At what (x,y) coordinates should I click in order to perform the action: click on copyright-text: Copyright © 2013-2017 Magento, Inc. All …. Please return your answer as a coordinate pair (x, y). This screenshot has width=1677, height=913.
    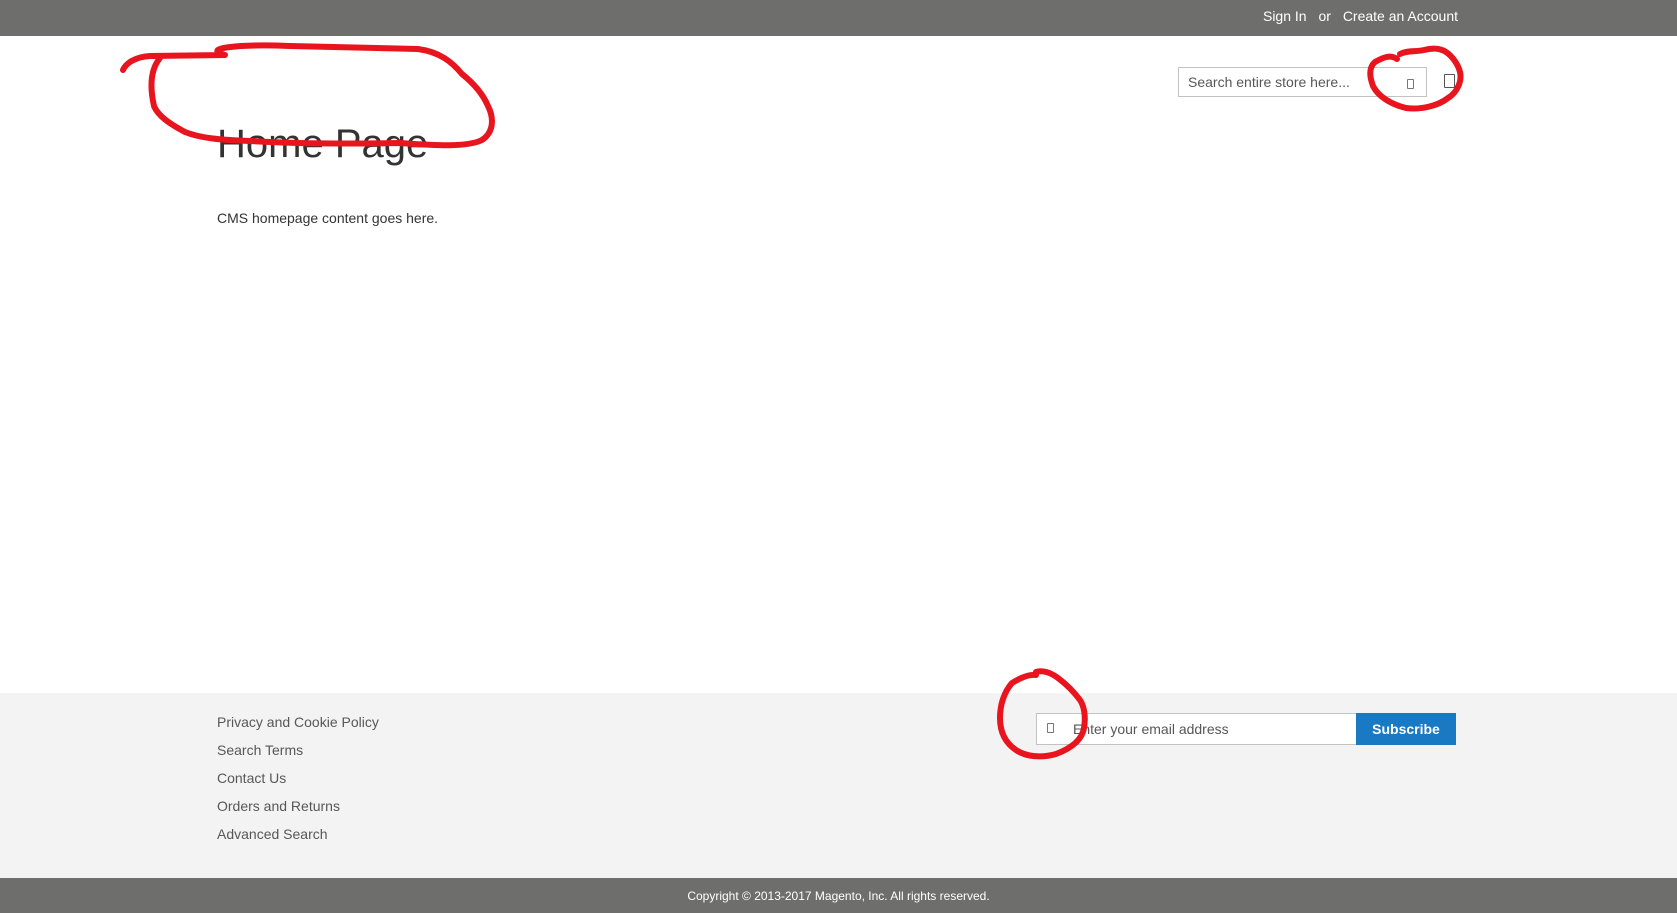
    Looking at the image, I should click on (838, 896).